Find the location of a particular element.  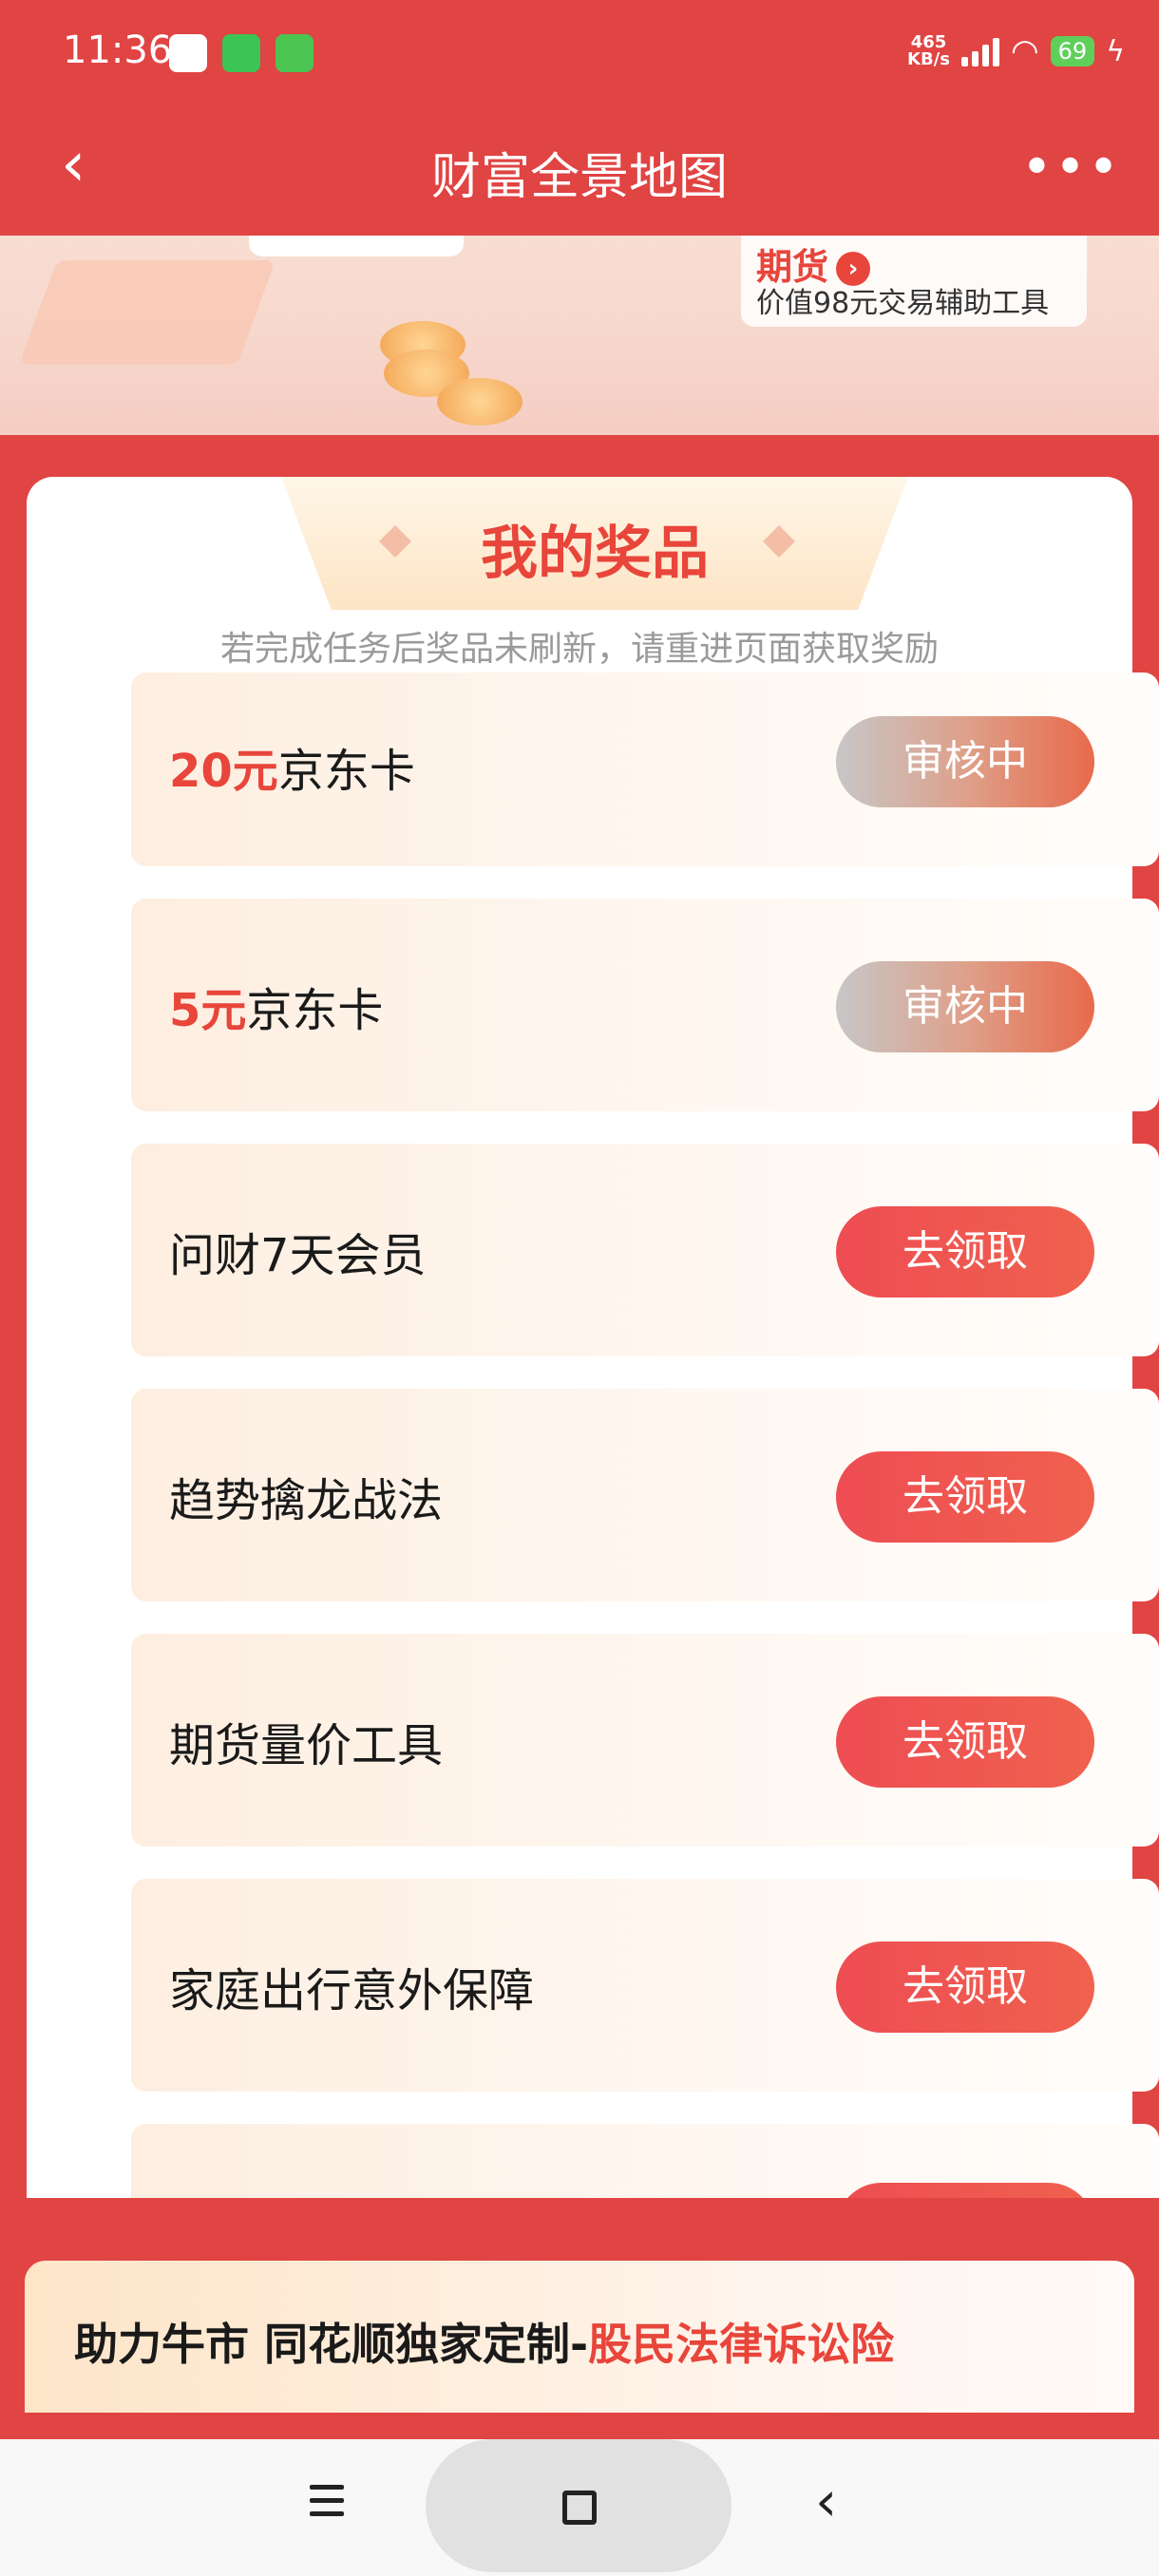

list-item: 期货量价工具 去领取 is located at coordinates (645, 1740).